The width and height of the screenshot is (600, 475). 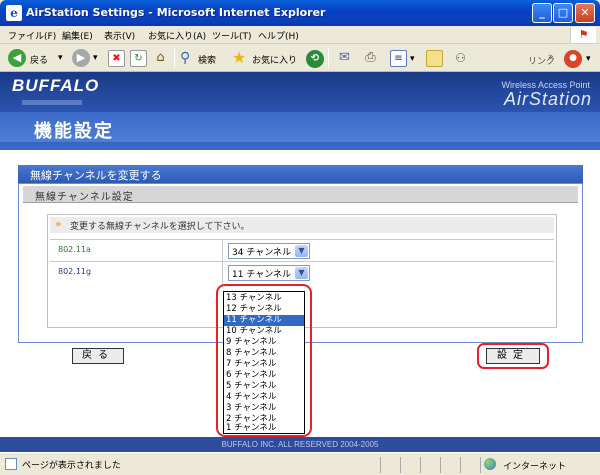 I want to click on globe-icon, so click(x=490, y=464).